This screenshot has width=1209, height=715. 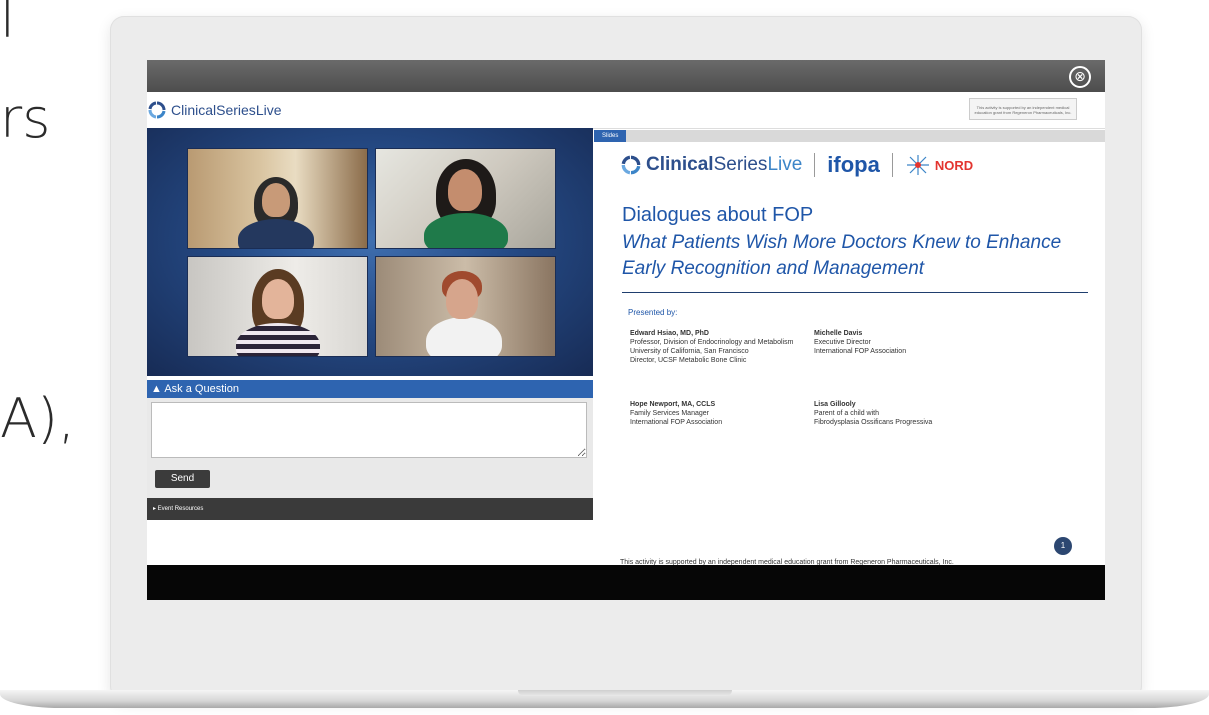 I want to click on presenter-name: Michelle Davis, so click(x=838, y=333).